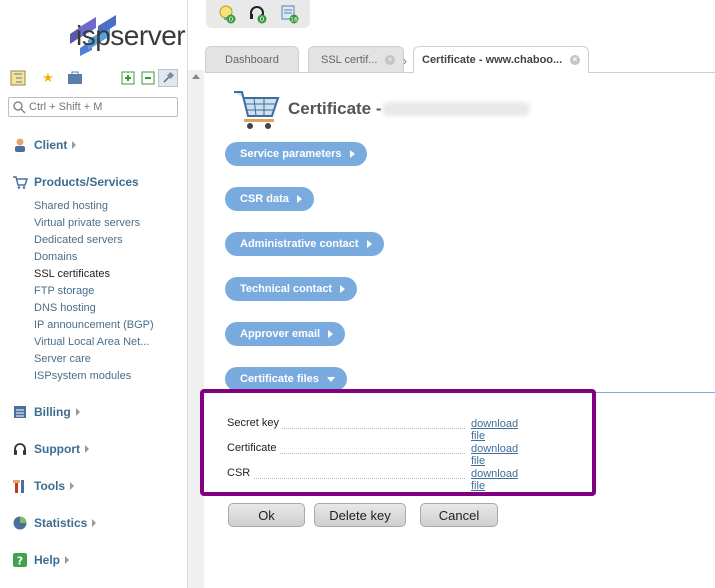 This screenshot has height=588, width=715. I want to click on nav-statistics: Statistics, so click(54, 523).